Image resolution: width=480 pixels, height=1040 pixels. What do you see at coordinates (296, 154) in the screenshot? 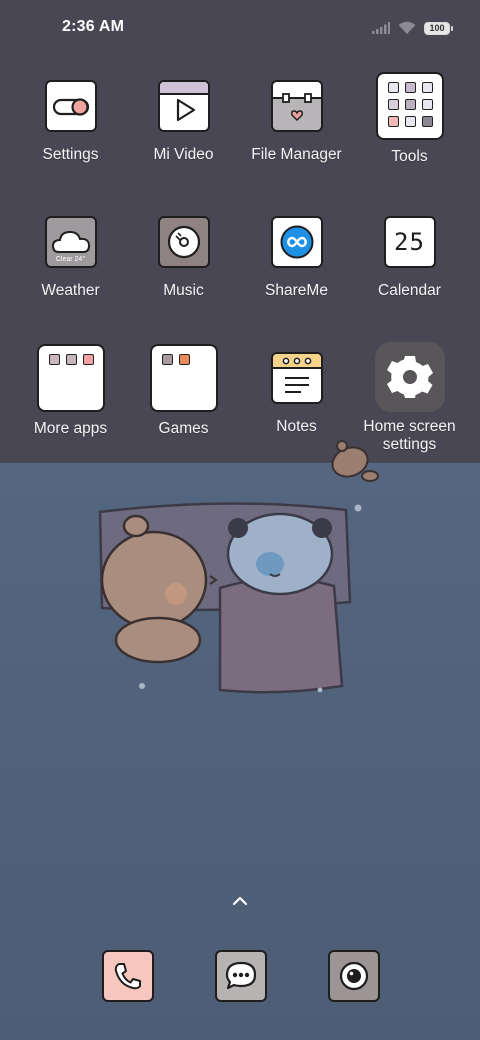
I see `app-label: File Manager` at bounding box center [296, 154].